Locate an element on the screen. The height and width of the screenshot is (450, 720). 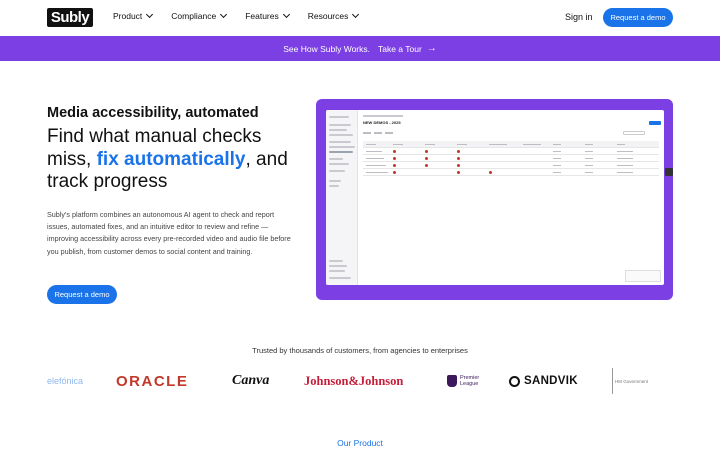
nav-item-label: Compliance is located at coordinates (194, 16).